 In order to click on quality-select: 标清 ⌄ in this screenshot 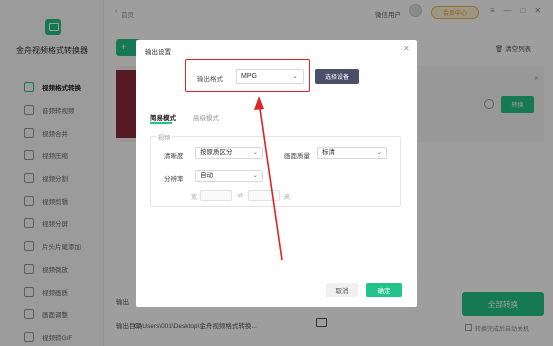, I will do `click(352, 153)`.